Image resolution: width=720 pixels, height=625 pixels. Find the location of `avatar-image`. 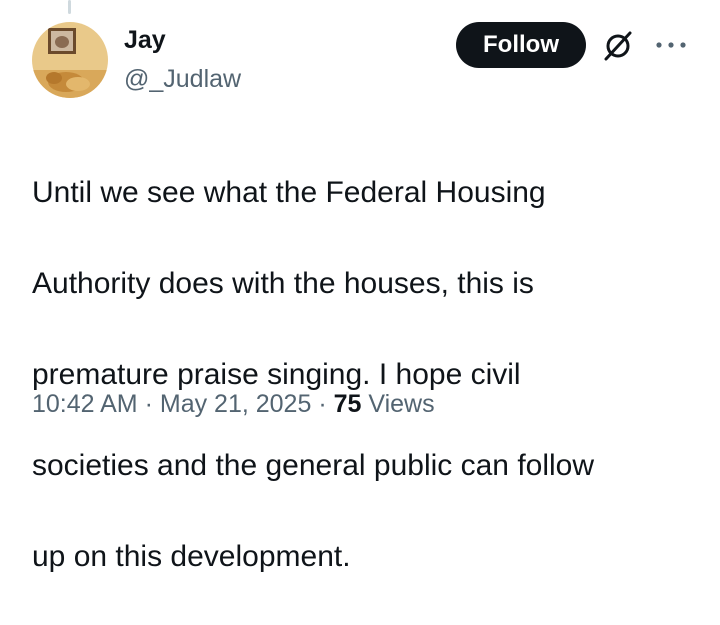

avatar-image is located at coordinates (70, 60).